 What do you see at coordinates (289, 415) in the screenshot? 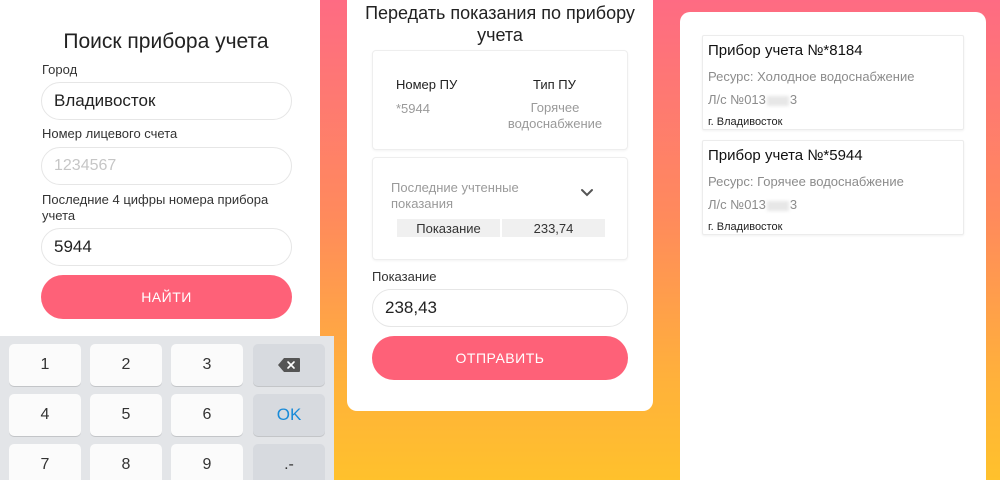
I see `ok-key: OK` at bounding box center [289, 415].